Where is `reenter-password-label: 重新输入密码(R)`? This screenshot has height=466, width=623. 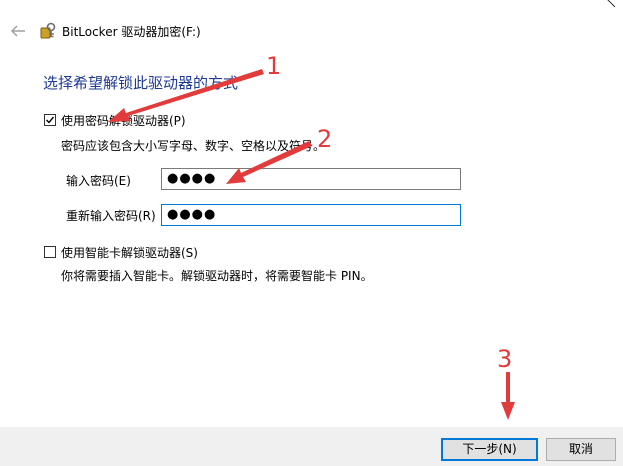 reenter-password-label: 重新输入密码(R) is located at coordinates (111, 216).